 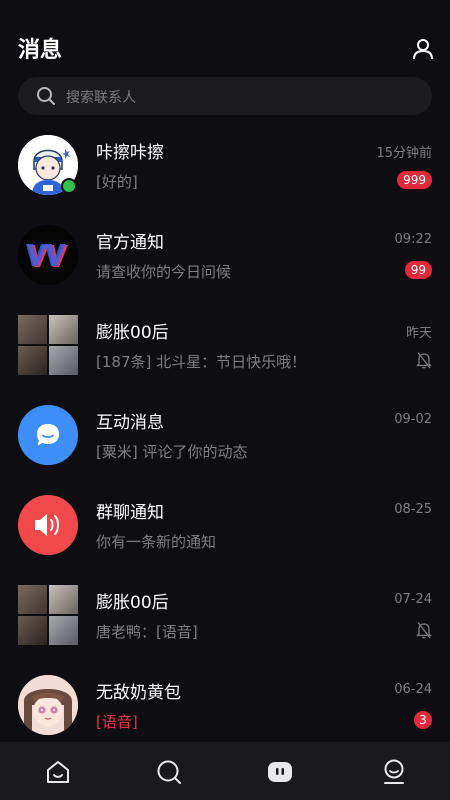 What do you see at coordinates (225, 173) in the screenshot?
I see `list-item: 咔擦咔擦 [好的] 15分钟前 999` at bounding box center [225, 173].